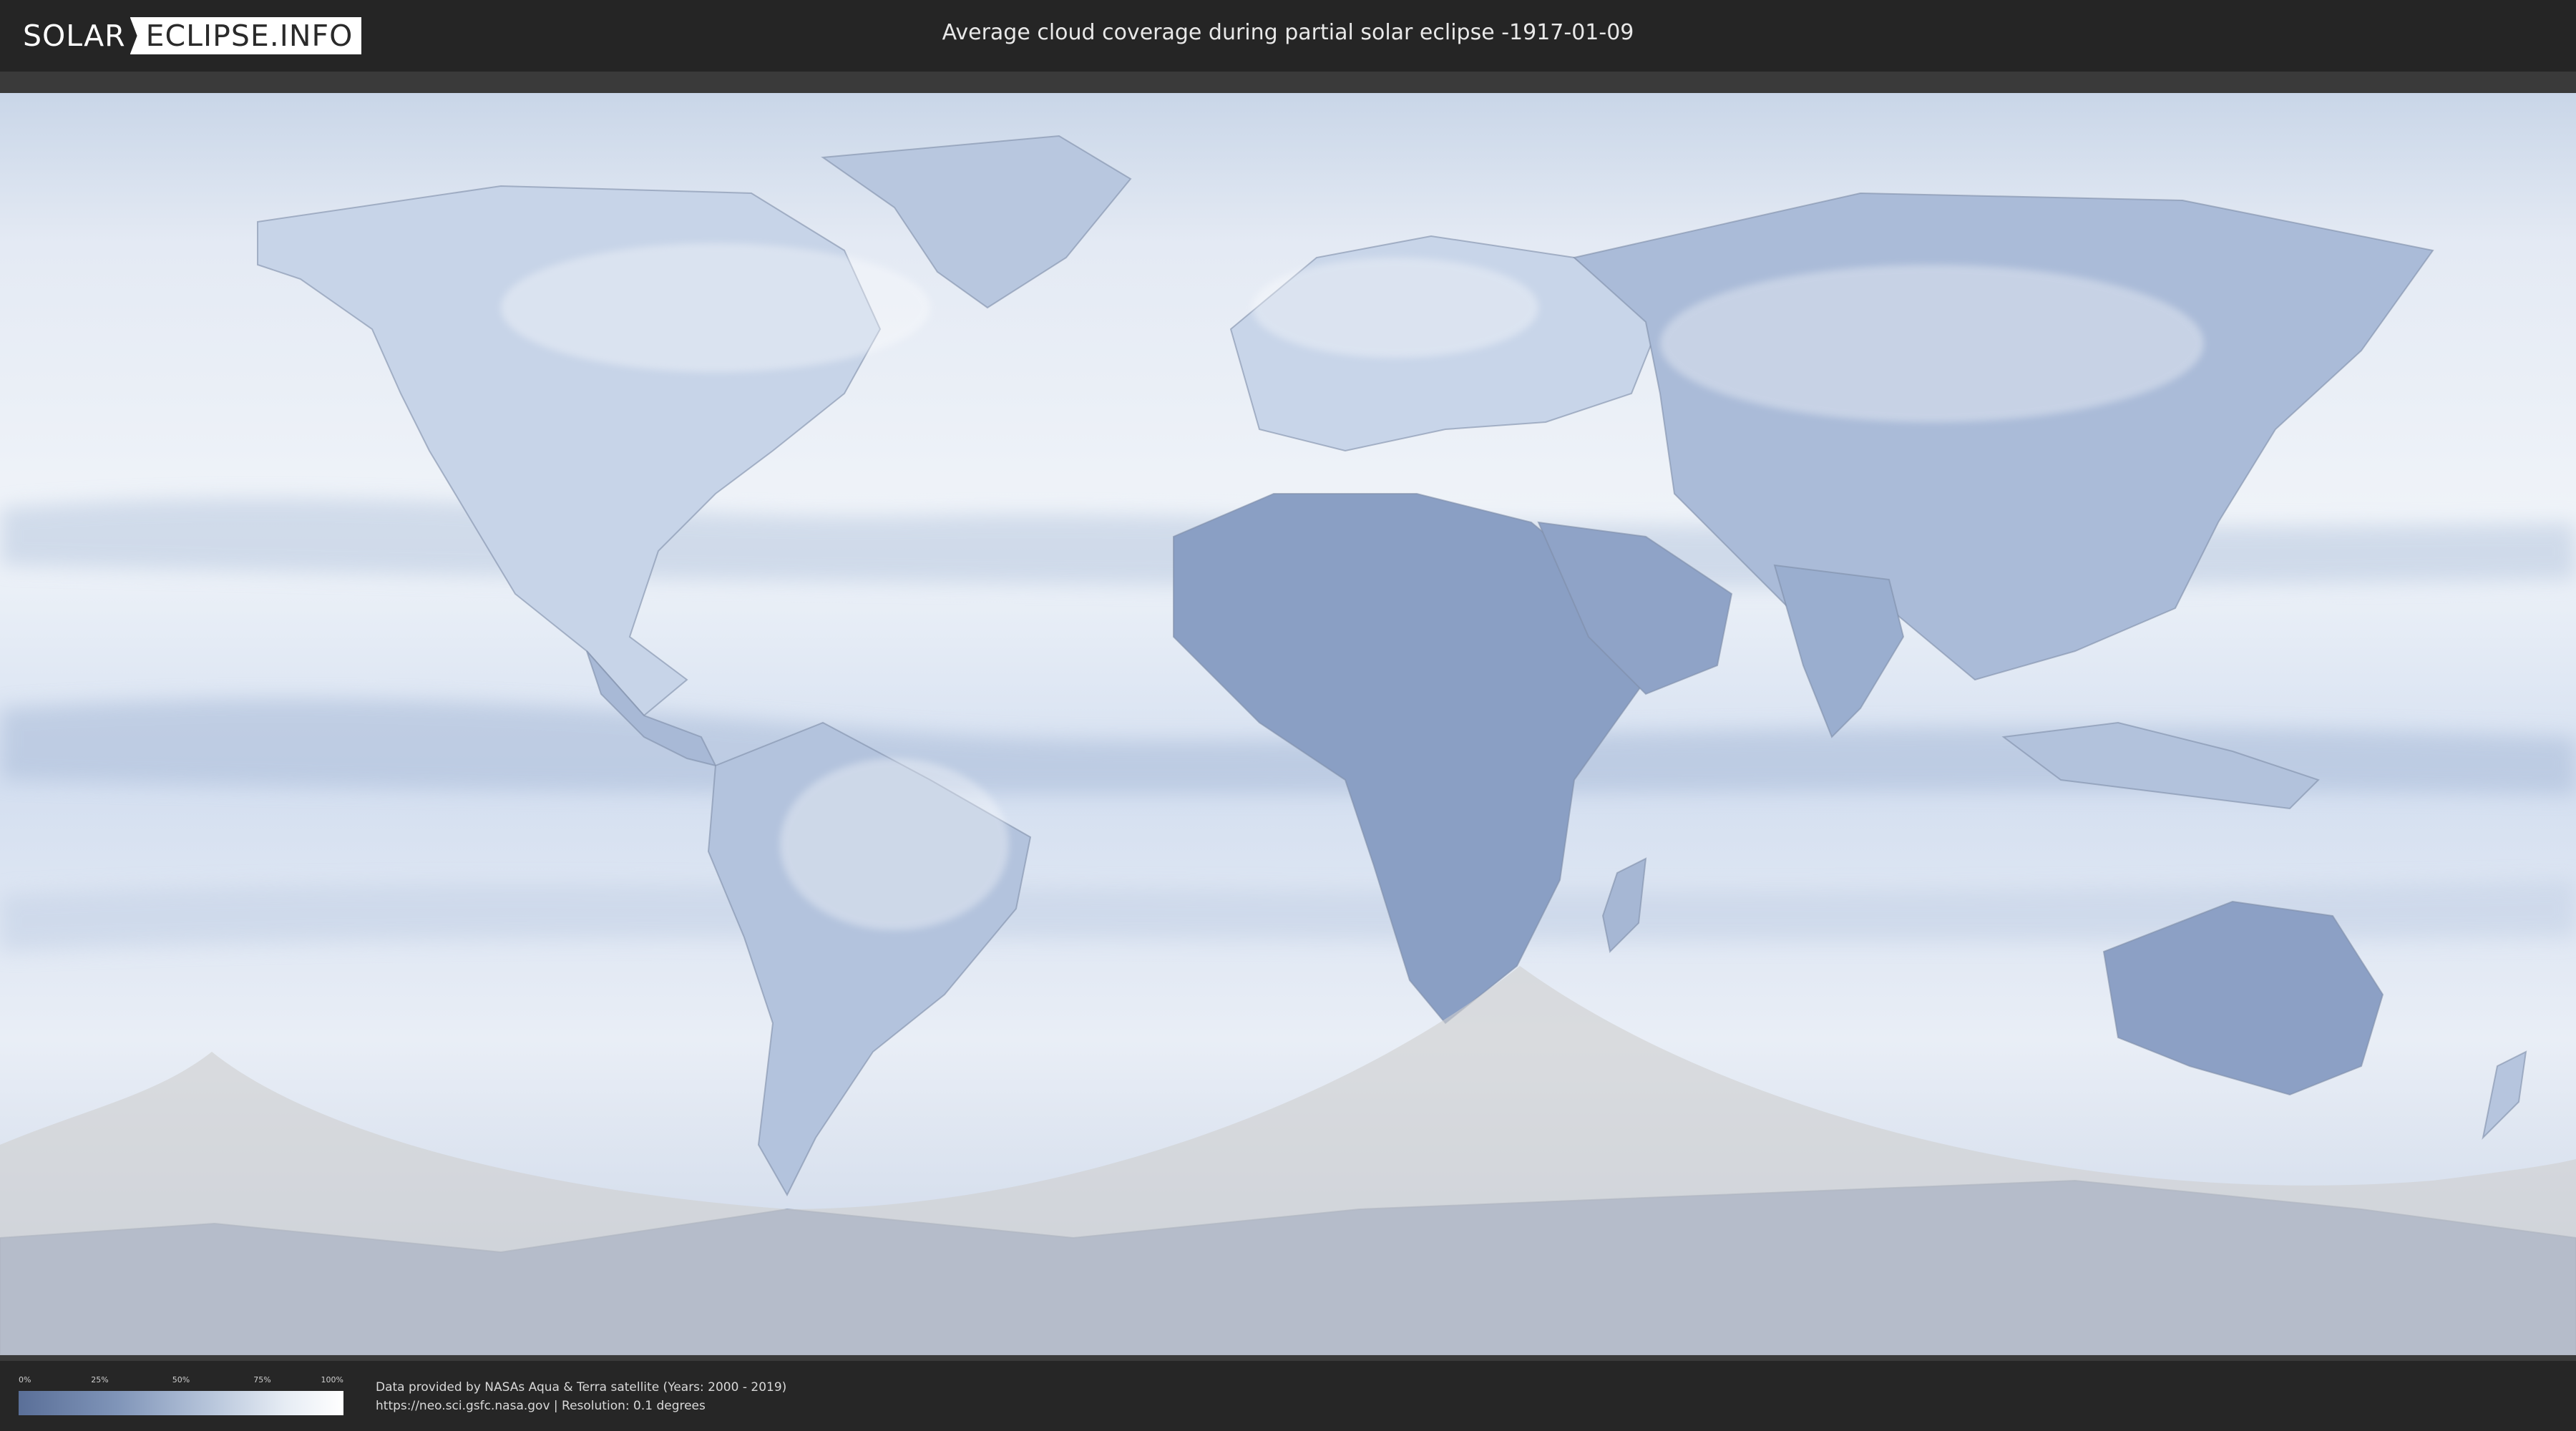 The width and height of the screenshot is (2576, 1431). Describe the element at coordinates (100, 1379) in the screenshot. I see `legend-tick-25: 25%` at that location.